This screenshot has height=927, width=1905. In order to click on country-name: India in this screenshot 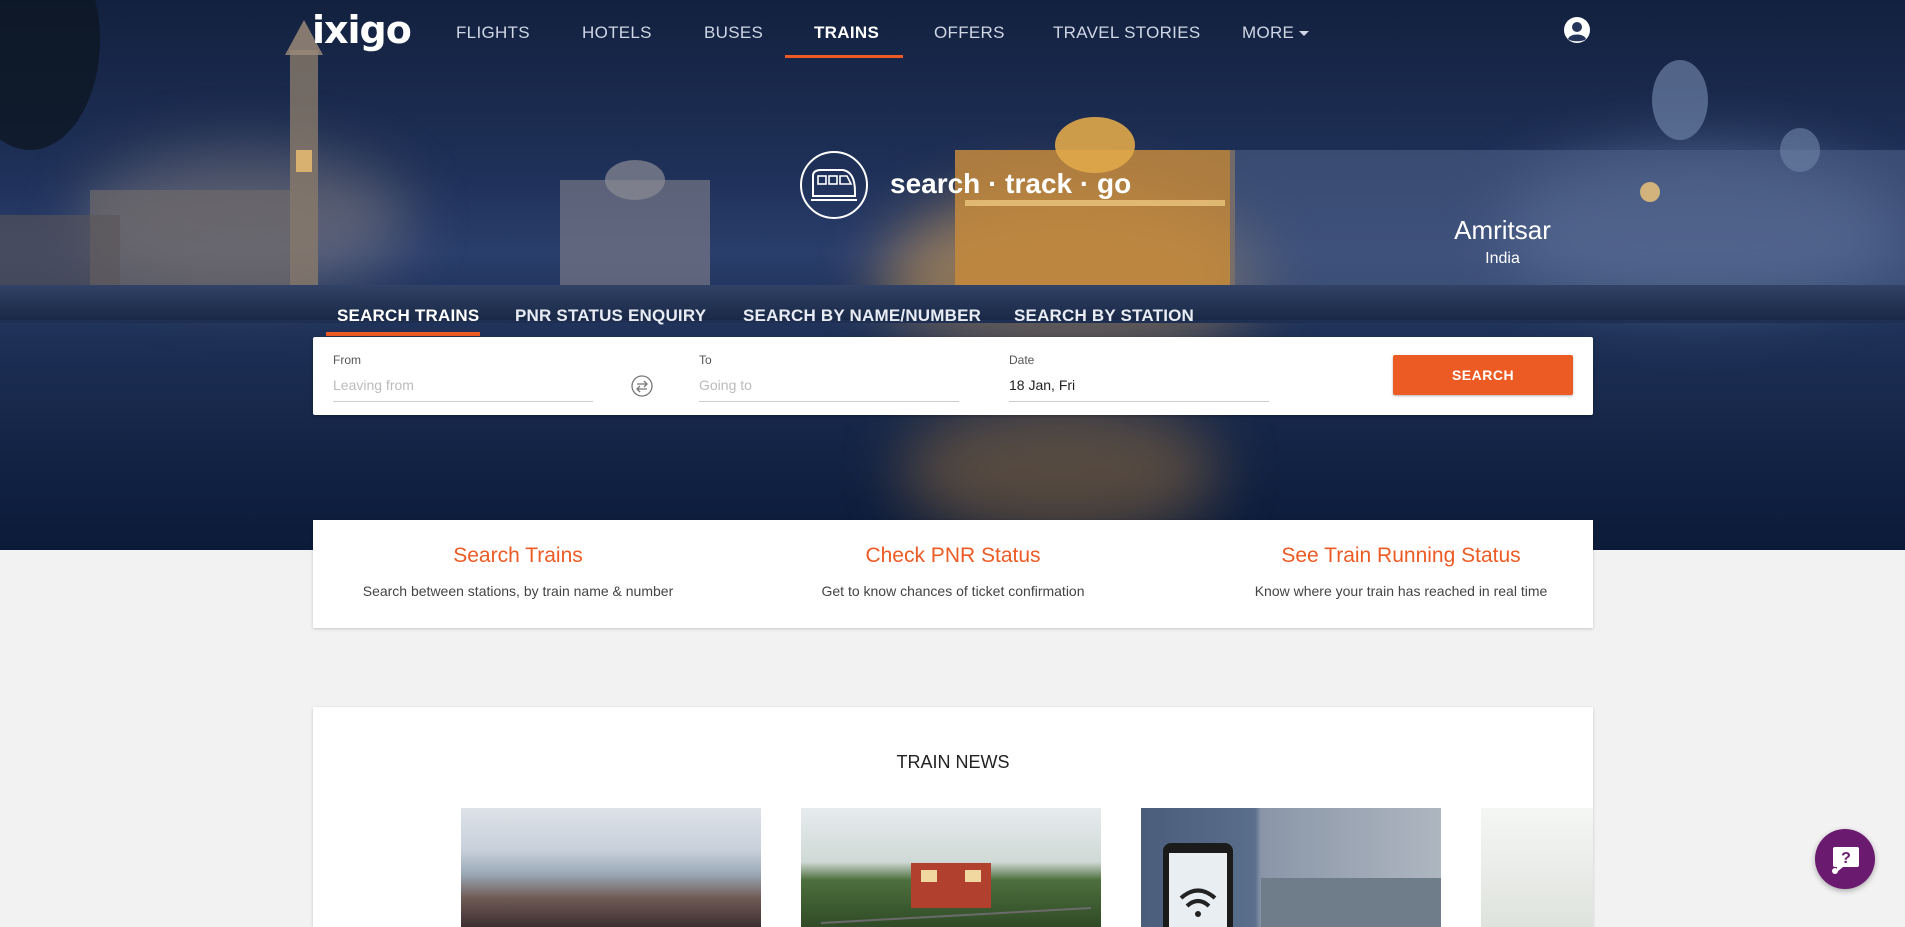, I will do `click(1502, 258)`.